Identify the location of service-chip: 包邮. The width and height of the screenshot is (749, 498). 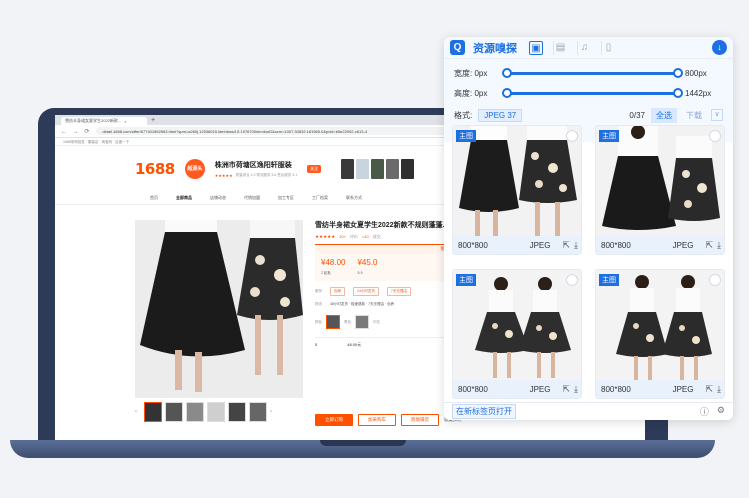
(337, 291).